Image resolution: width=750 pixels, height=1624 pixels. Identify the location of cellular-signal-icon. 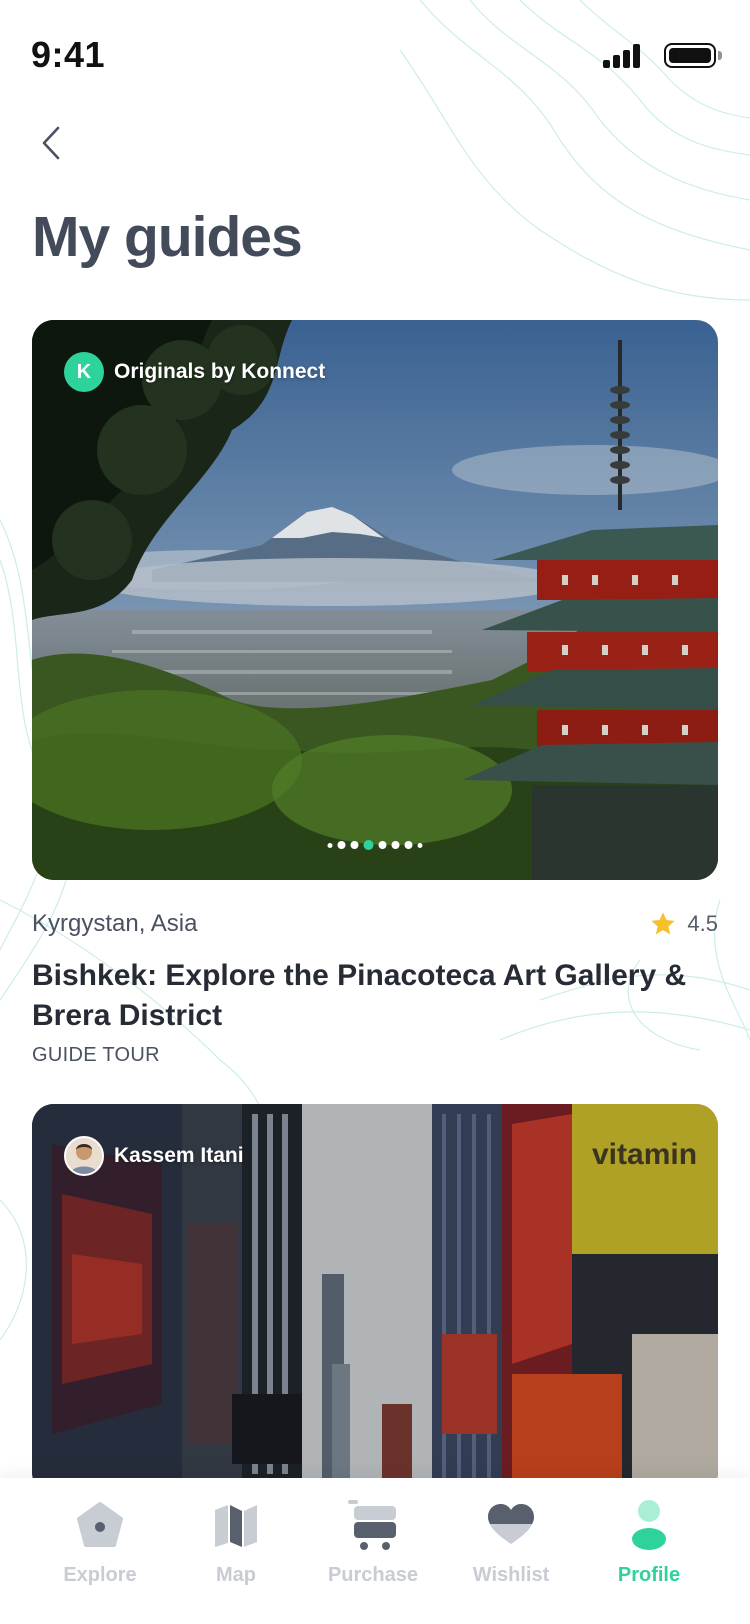
(622, 56).